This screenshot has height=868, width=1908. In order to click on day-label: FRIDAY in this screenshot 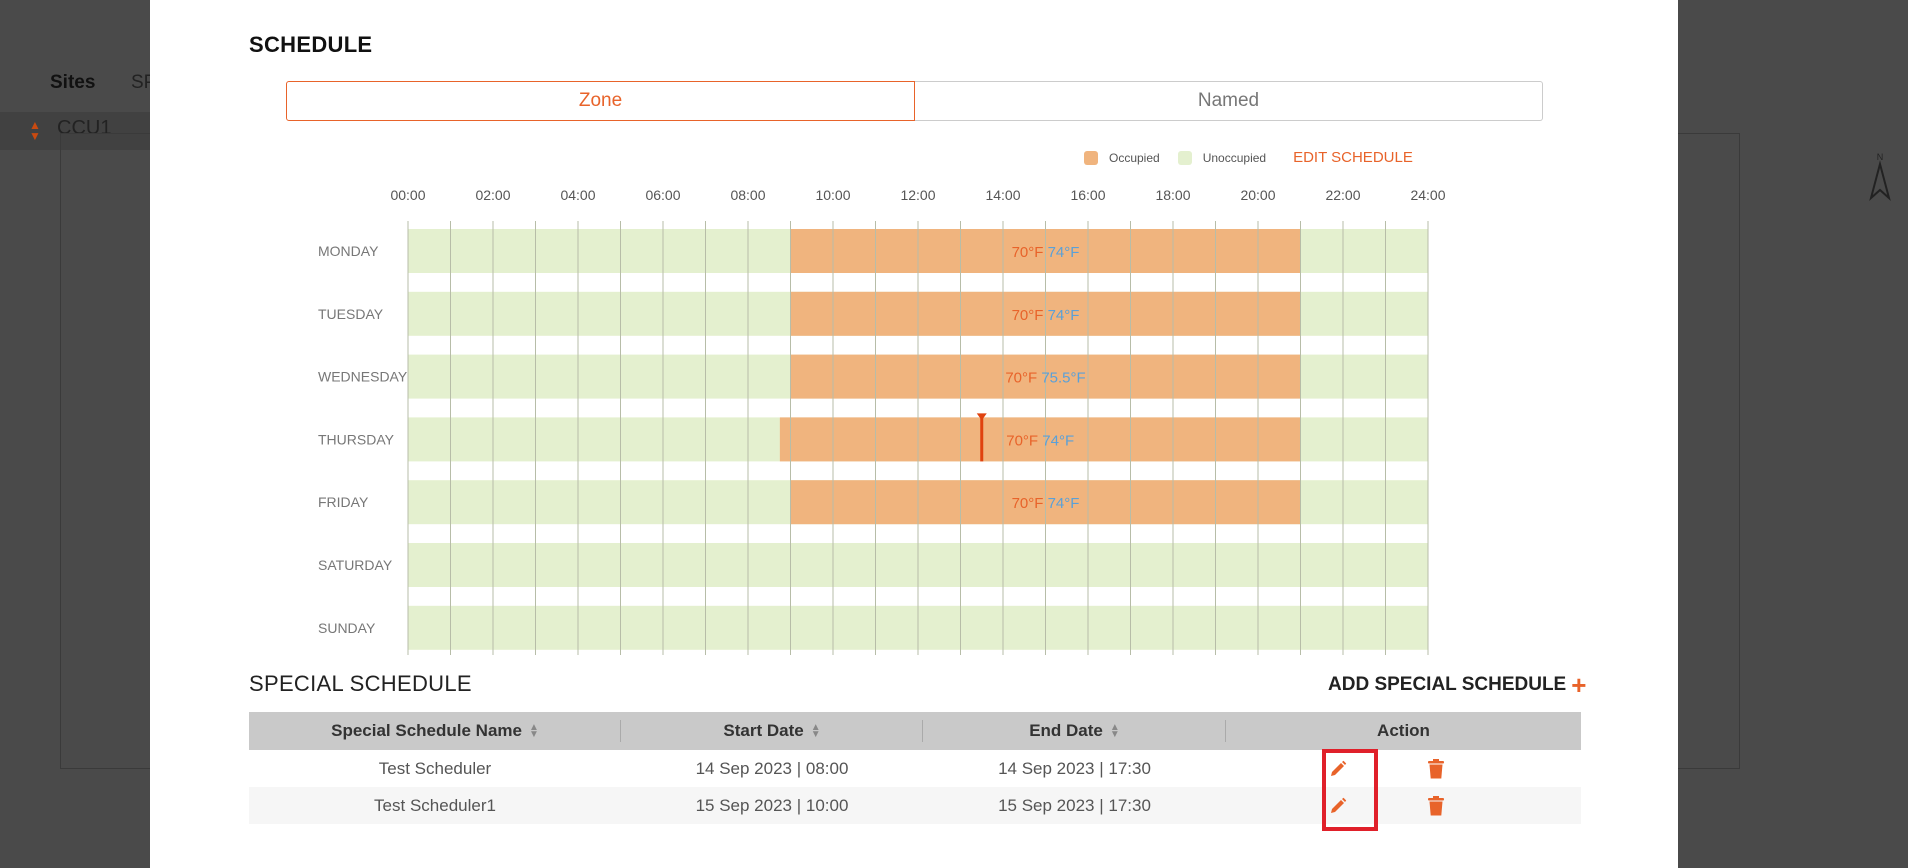, I will do `click(343, 502)`.